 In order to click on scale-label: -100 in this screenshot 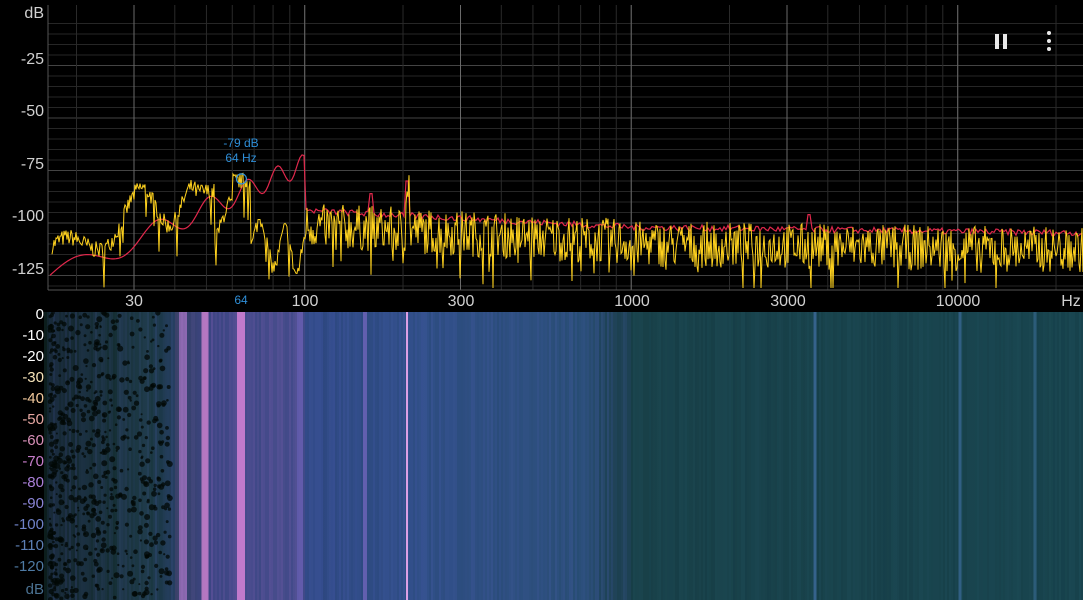, I will do `click(28, 524)`.